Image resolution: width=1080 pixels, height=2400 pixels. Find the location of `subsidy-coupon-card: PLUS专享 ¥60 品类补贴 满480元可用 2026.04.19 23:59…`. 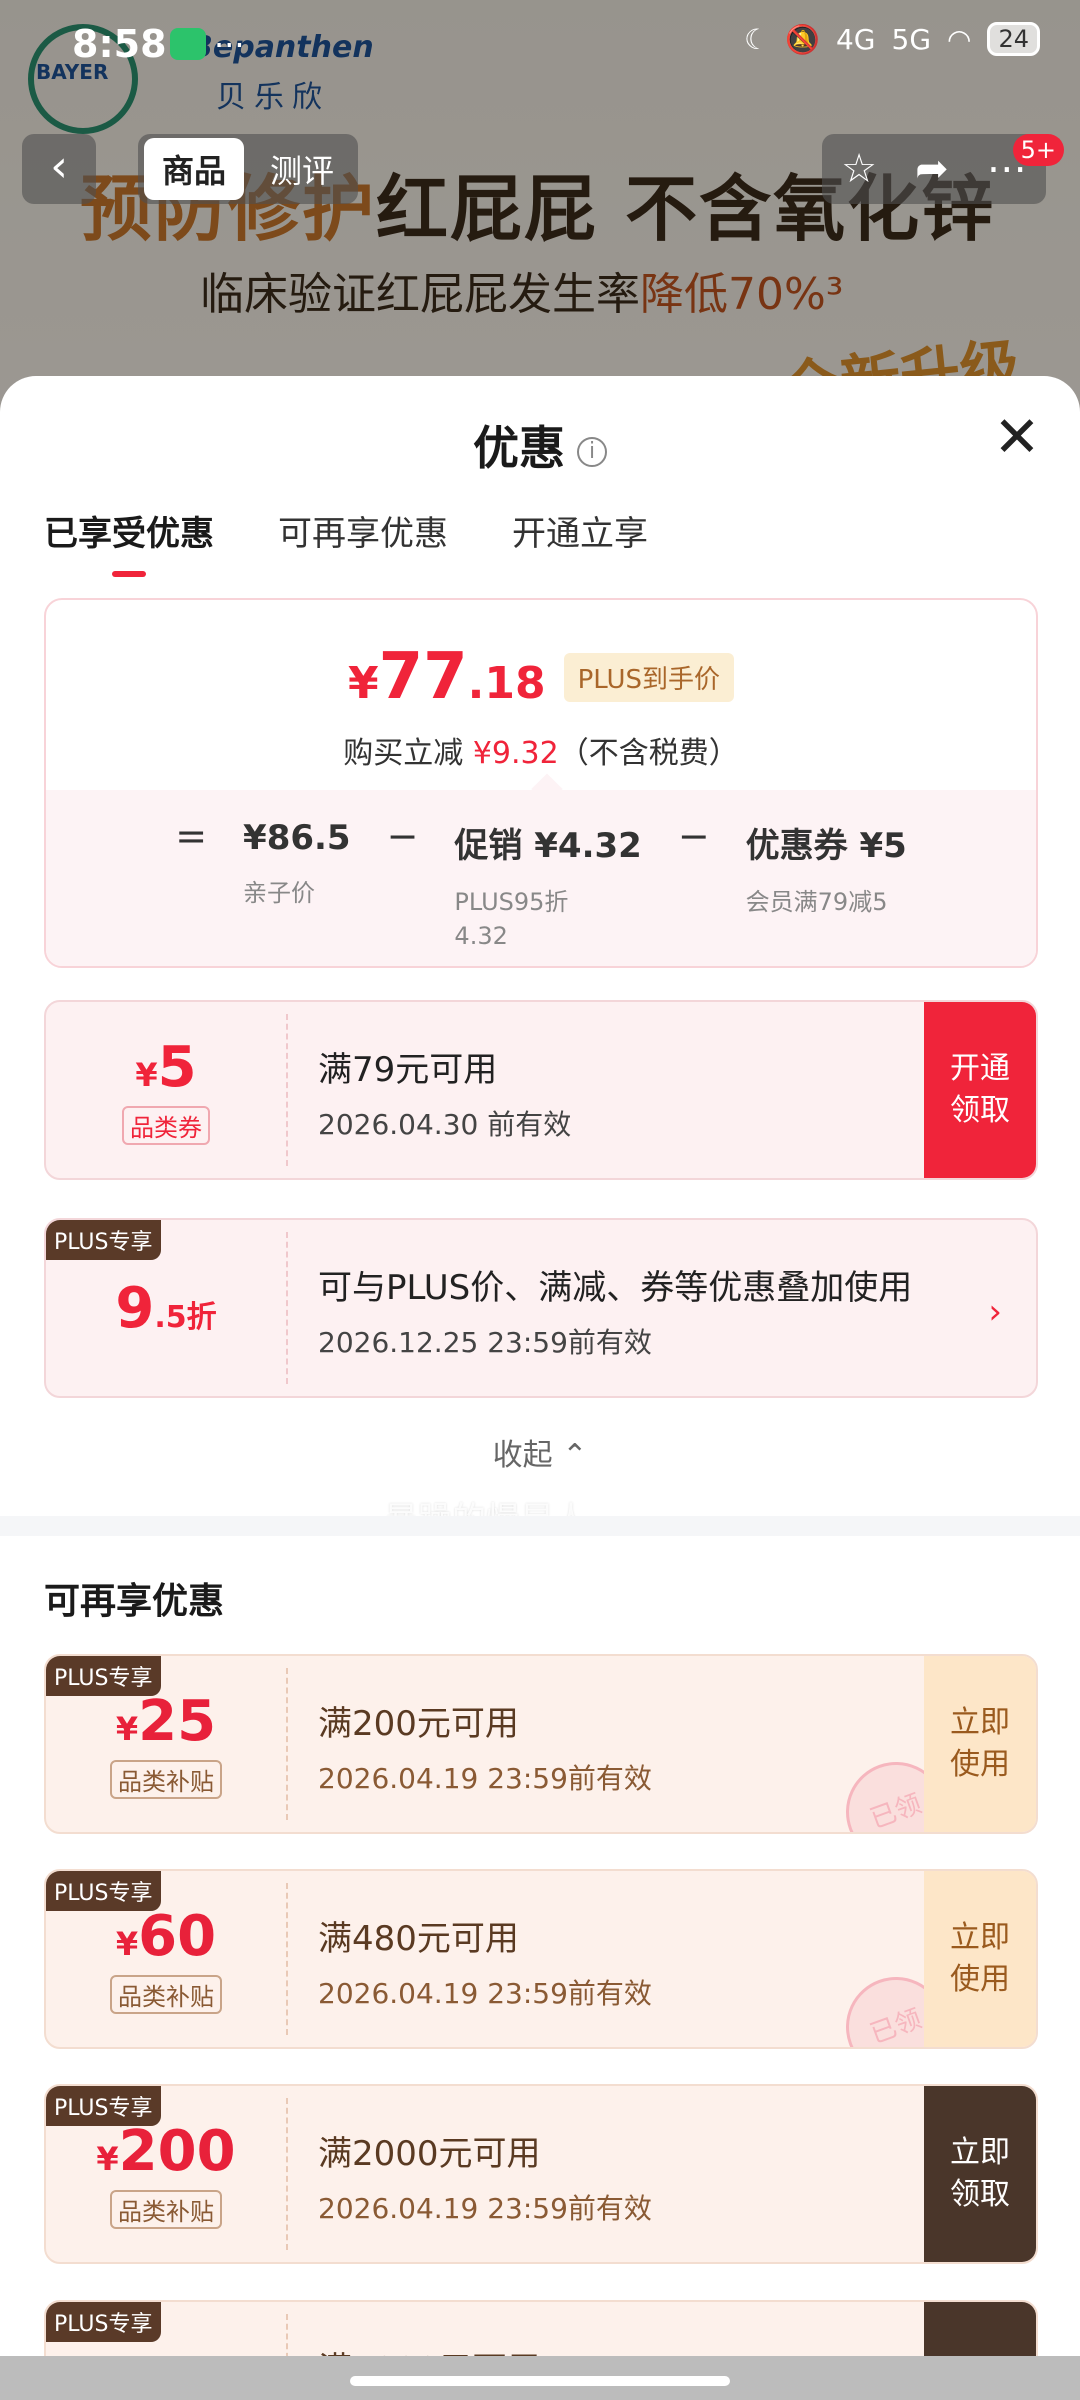

subsidy-coupon-card: PLUS专享 ¥60 品类补贴 满480元可用 2026.04.19 23:59… is located at coordinates (541, 1959).